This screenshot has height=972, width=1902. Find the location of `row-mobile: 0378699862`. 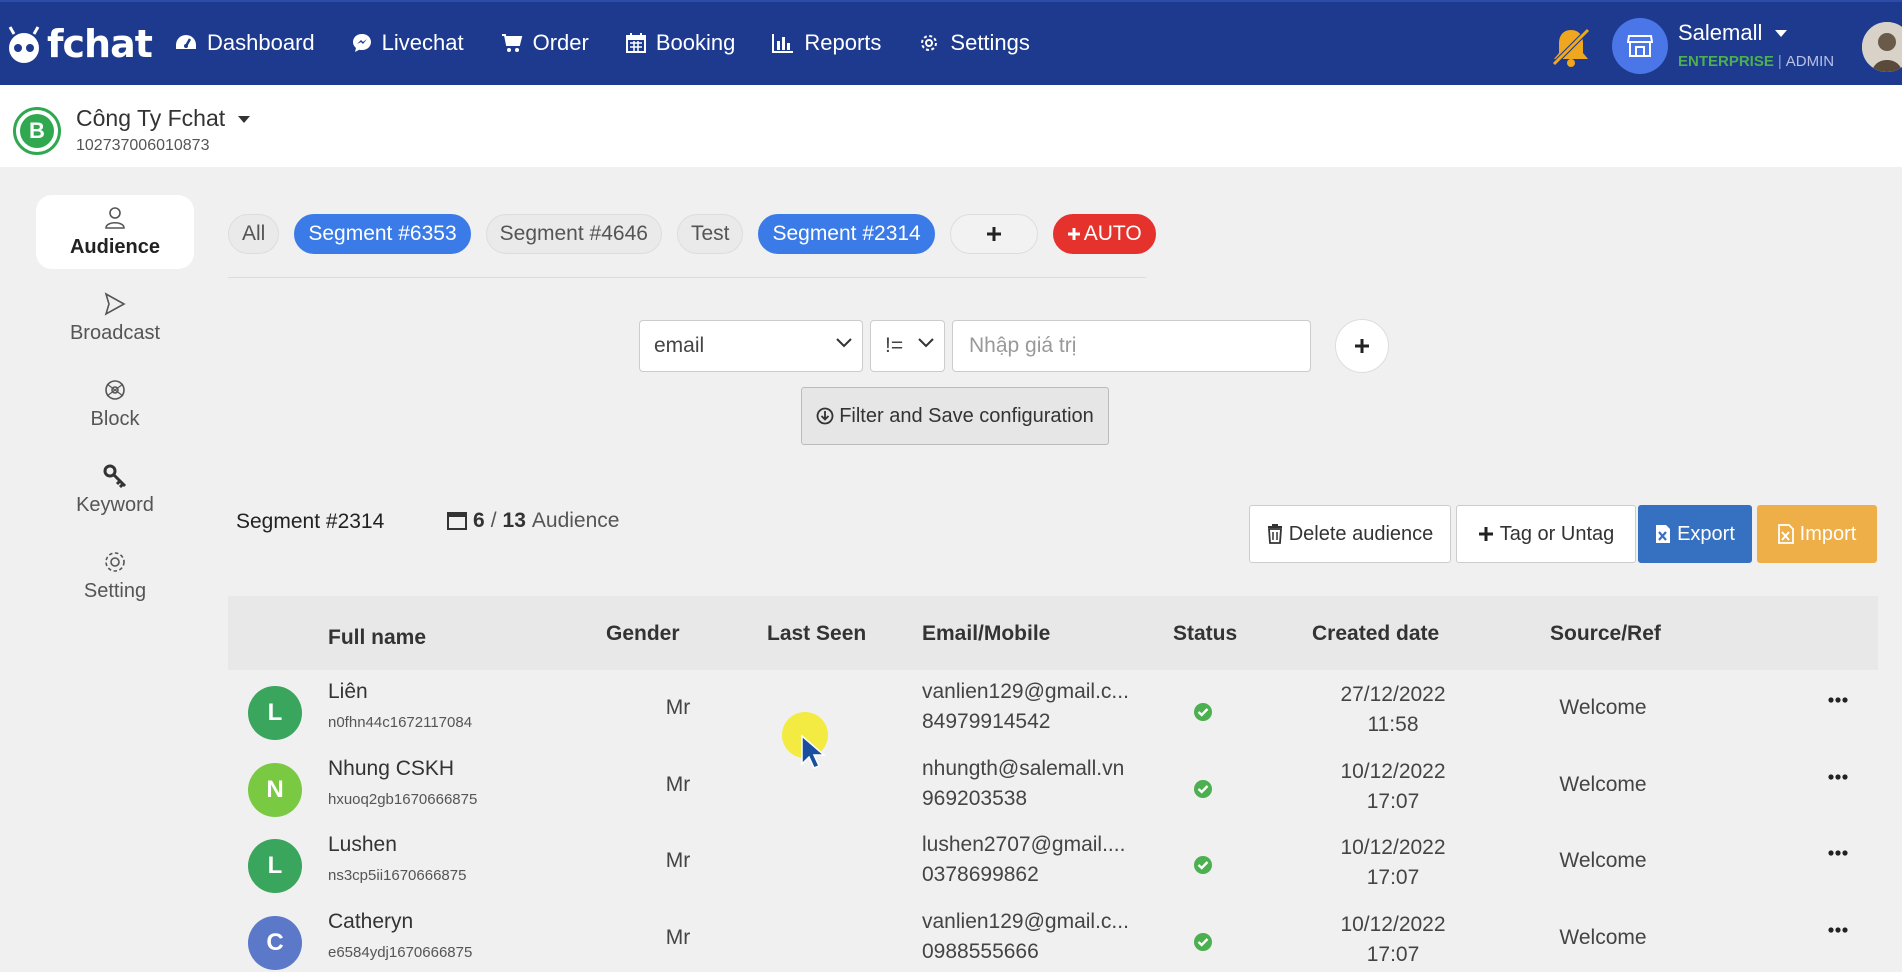

row-mobile: 0378699862 is located at coordinates (980, 874).